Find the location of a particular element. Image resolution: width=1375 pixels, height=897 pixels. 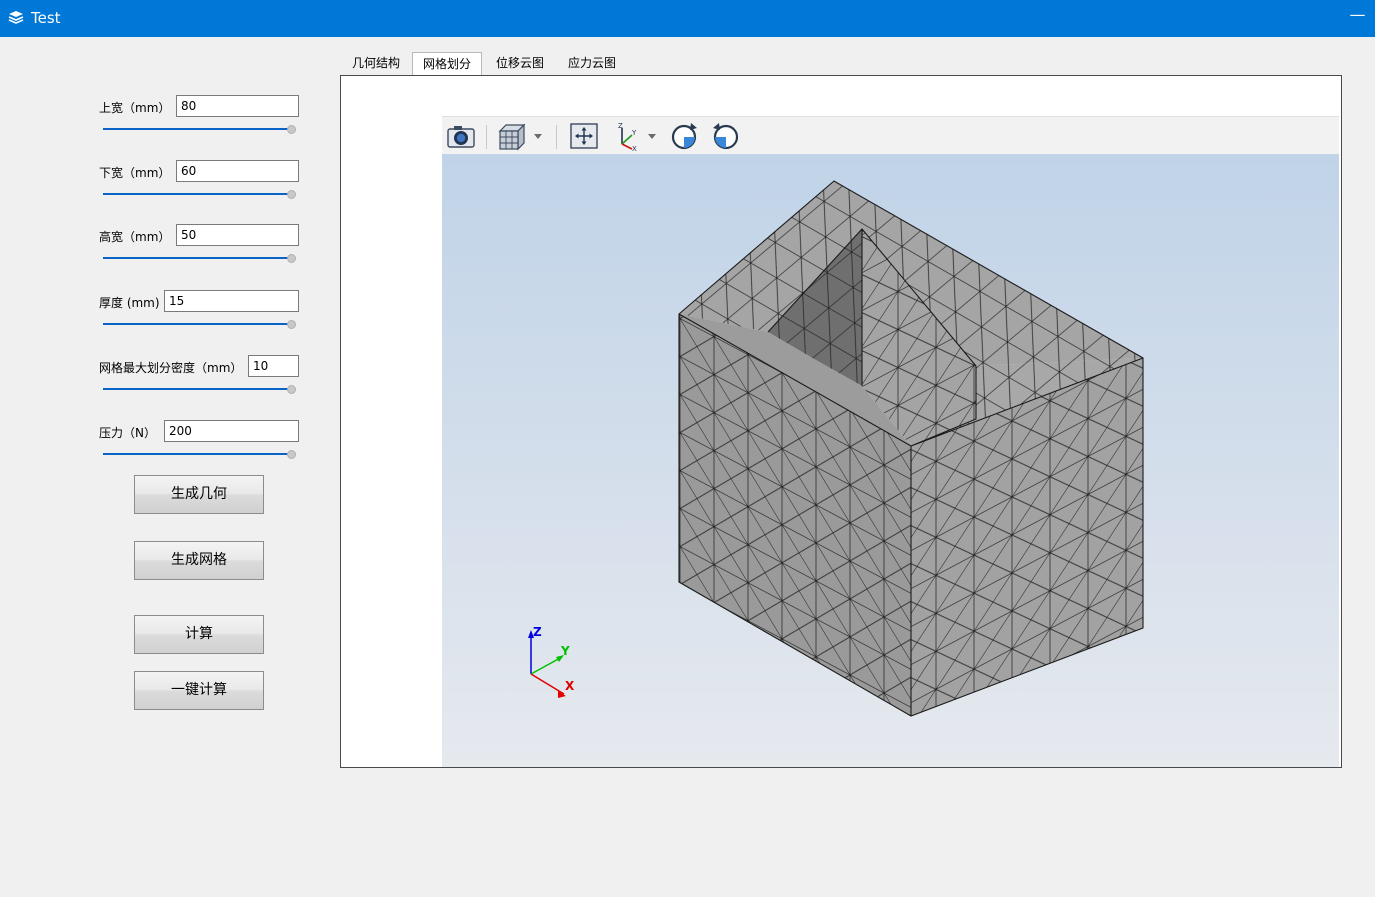

minimize-button: — is located at coordinates (1357, 18).